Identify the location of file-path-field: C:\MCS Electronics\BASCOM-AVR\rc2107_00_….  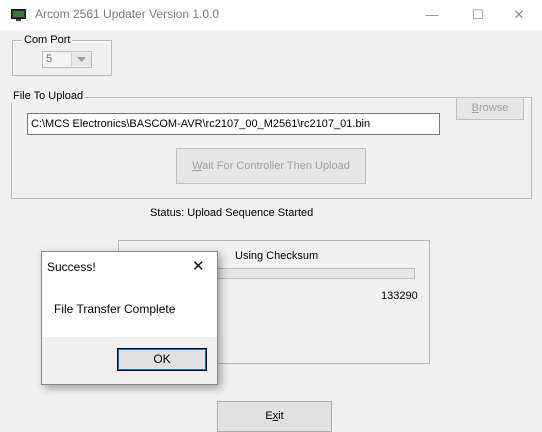
(233, 124).